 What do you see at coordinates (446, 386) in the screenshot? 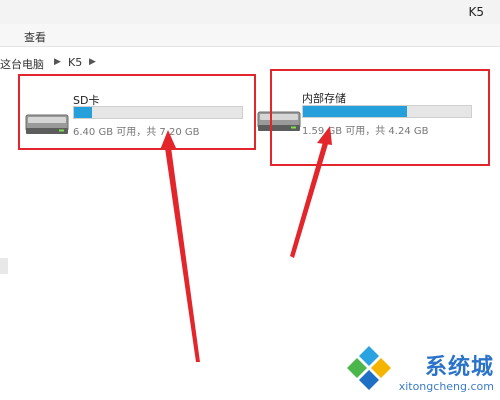
I see `watermark-url: xitongcheng.com` at bounding box center [446, 386].